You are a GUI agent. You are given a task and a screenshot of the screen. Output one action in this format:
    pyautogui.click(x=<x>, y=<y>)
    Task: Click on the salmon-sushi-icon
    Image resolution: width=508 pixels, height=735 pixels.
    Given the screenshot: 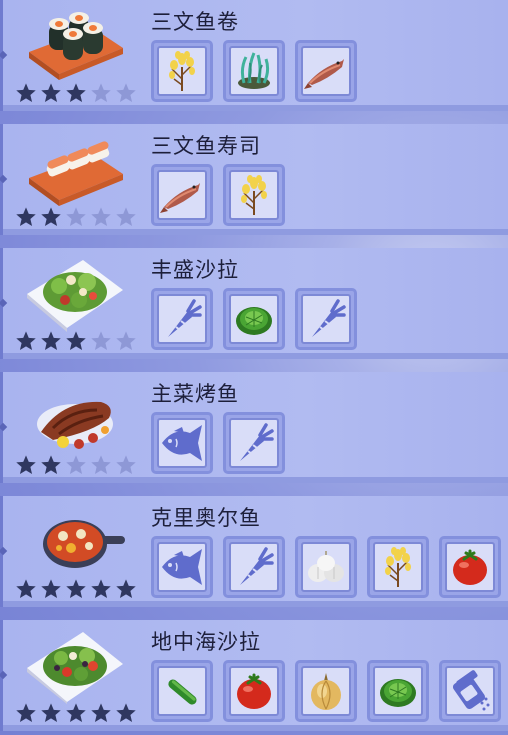 What is the action you would take?
    pyautogui.click(x=75, y=170)
    